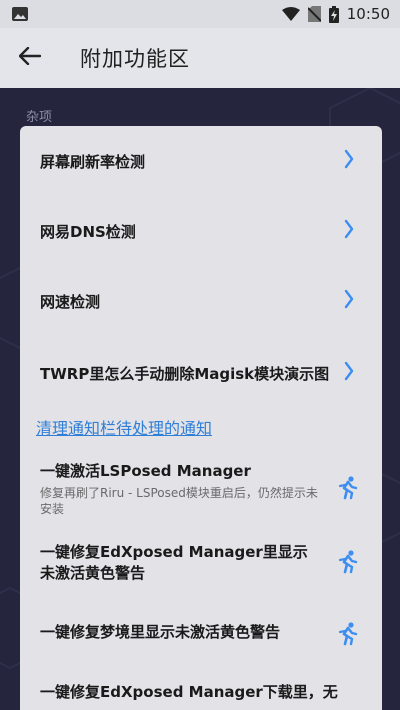  I want to click on action-title: 一键修复梦境里显示未激活黄色警告, so click(160, 632).